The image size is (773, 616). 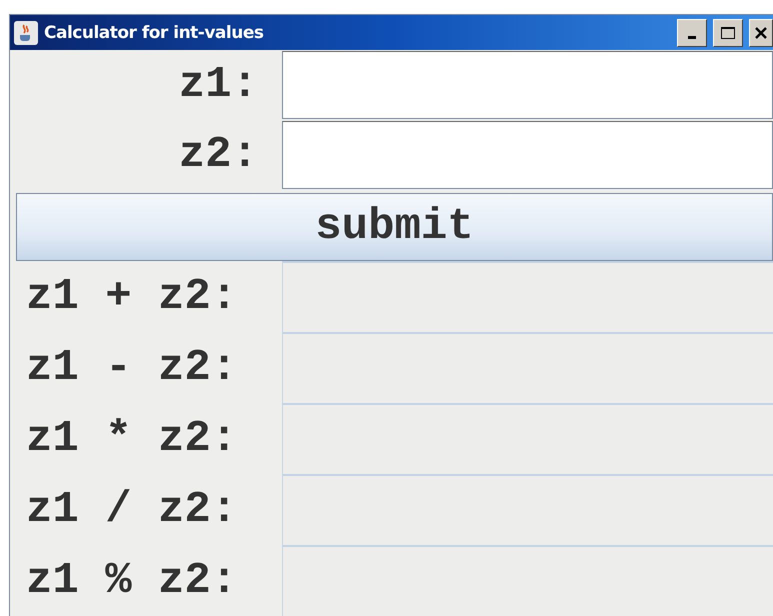 I want to click on maximize-button, so click(x=728, y=32).